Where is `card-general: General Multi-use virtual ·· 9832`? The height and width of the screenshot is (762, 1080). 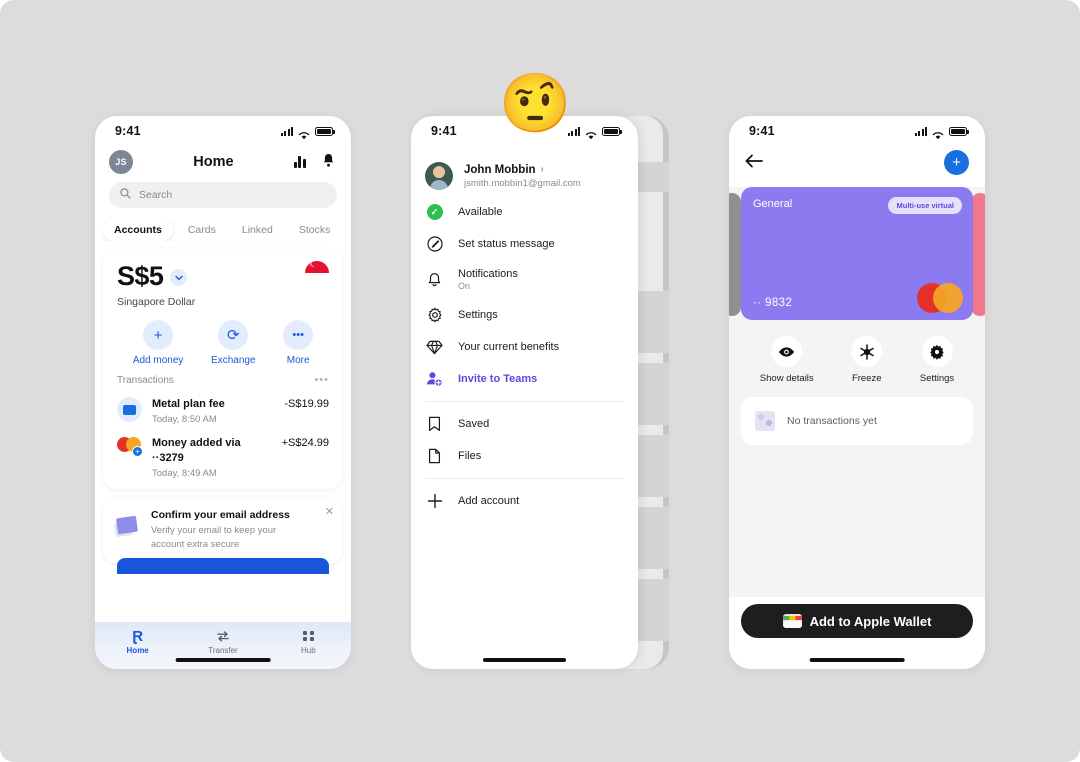
card-general: General Multi-use virtual ·· 9832 is located at coordinates (857, 253).